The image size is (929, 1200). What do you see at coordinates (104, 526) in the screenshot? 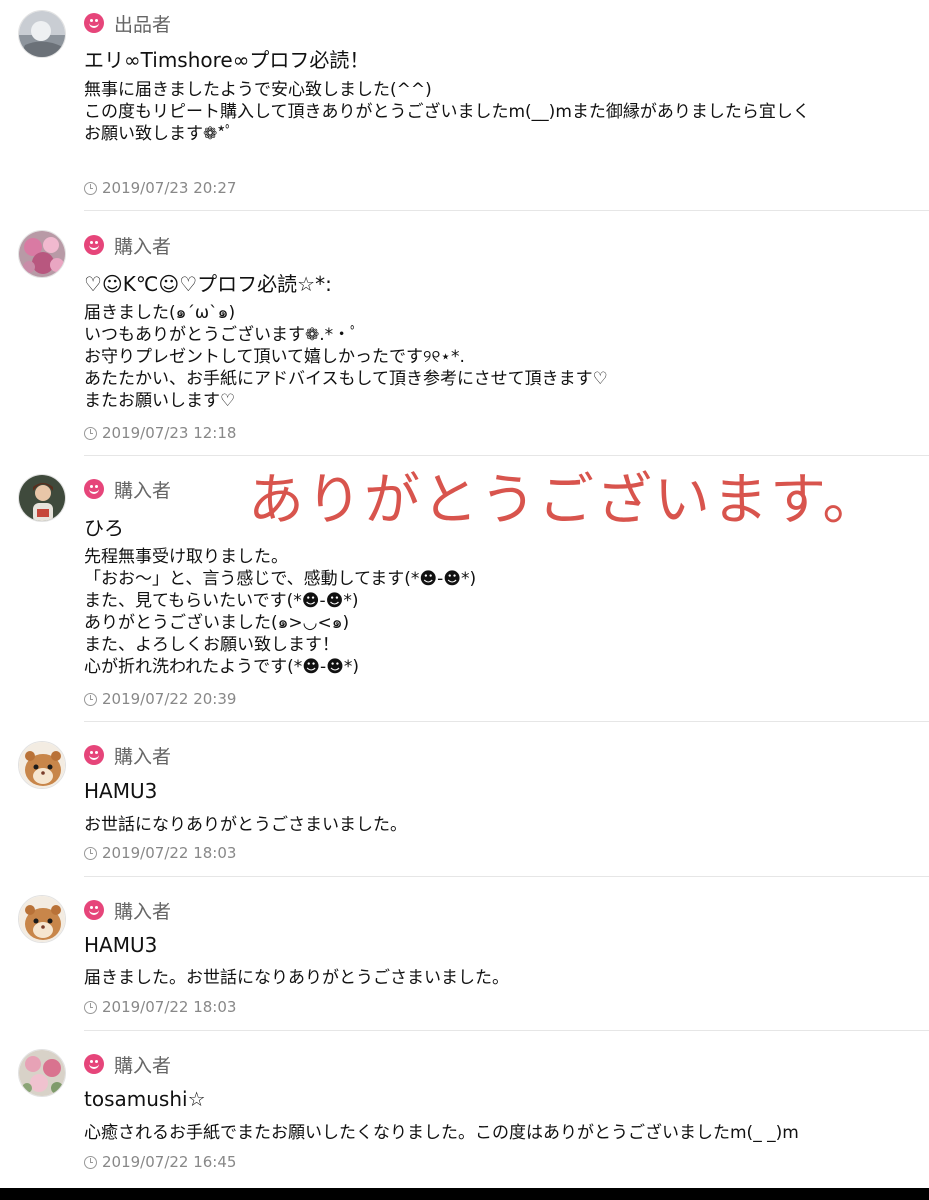
I see `user-name: ひろ` at bounding box center [104, 526].